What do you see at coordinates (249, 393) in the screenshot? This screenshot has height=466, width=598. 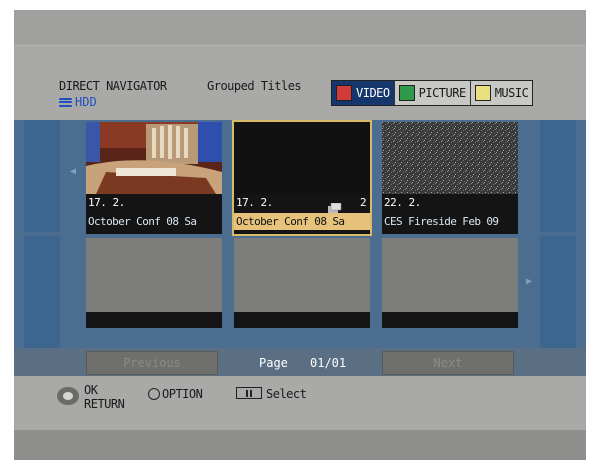 I see `pause-button-icon` at bounding box center [249, 393].